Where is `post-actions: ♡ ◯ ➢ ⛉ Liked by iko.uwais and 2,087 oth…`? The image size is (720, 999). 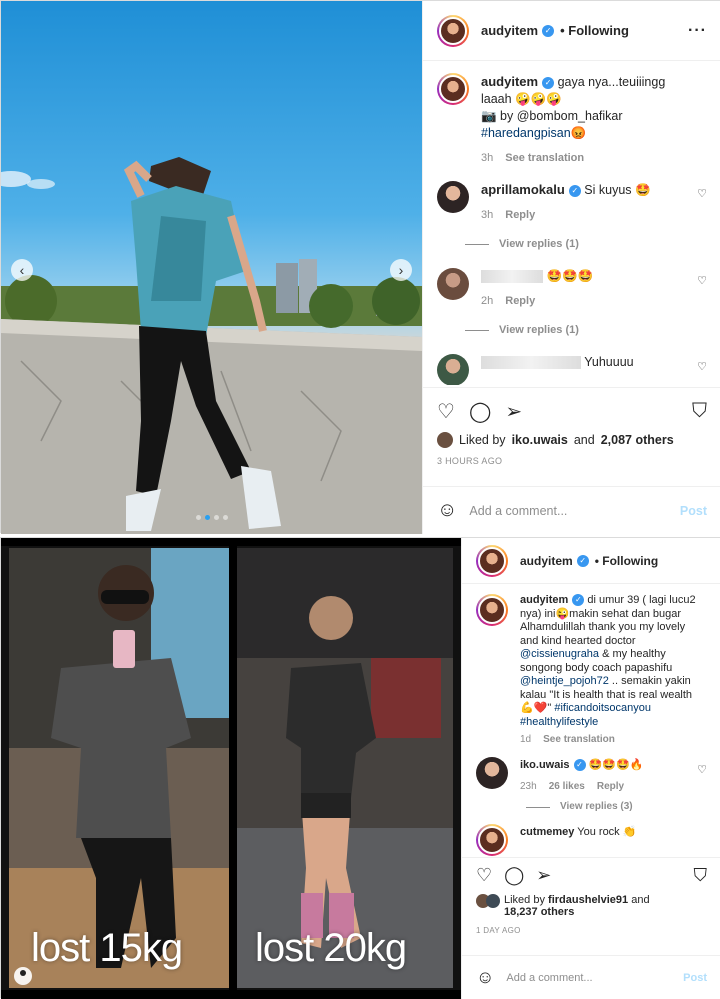 post-actions: ♡ ◯ ➢ ⛉ Liked by iko.uwais and 2,087 oth… is located at coordinates (571, 426).